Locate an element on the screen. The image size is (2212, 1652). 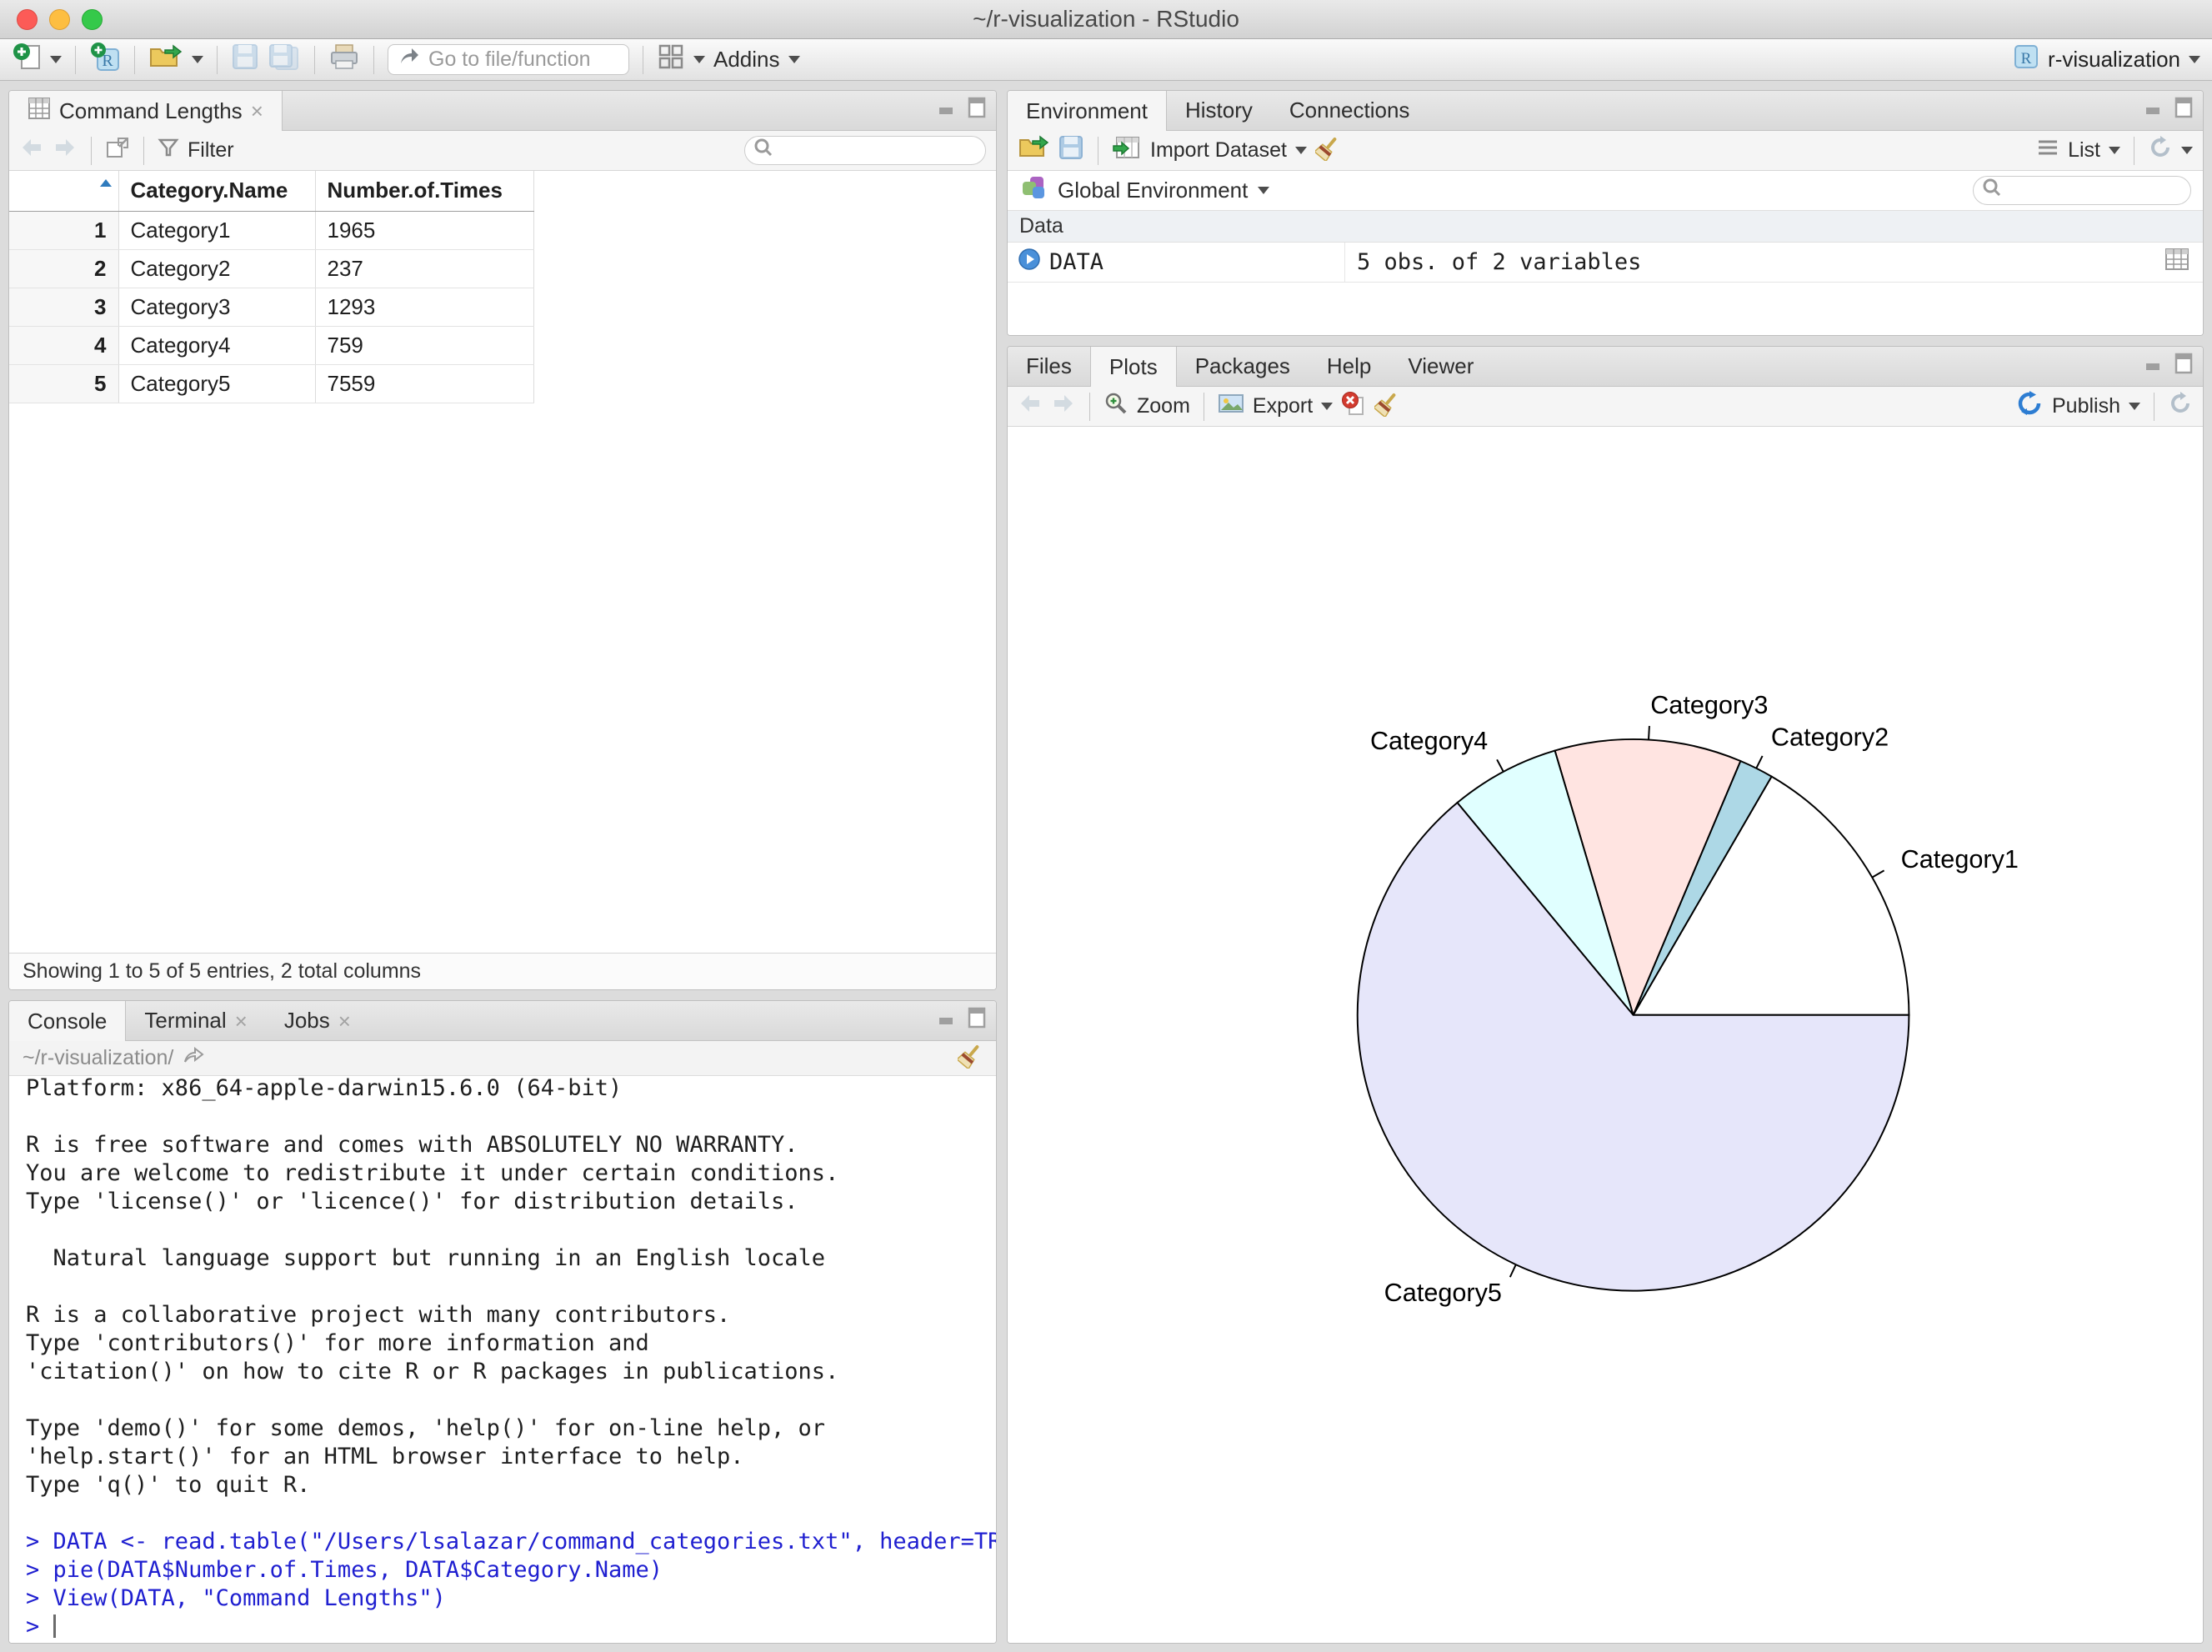
environment-search-box is located at coordinates (2082, 190).